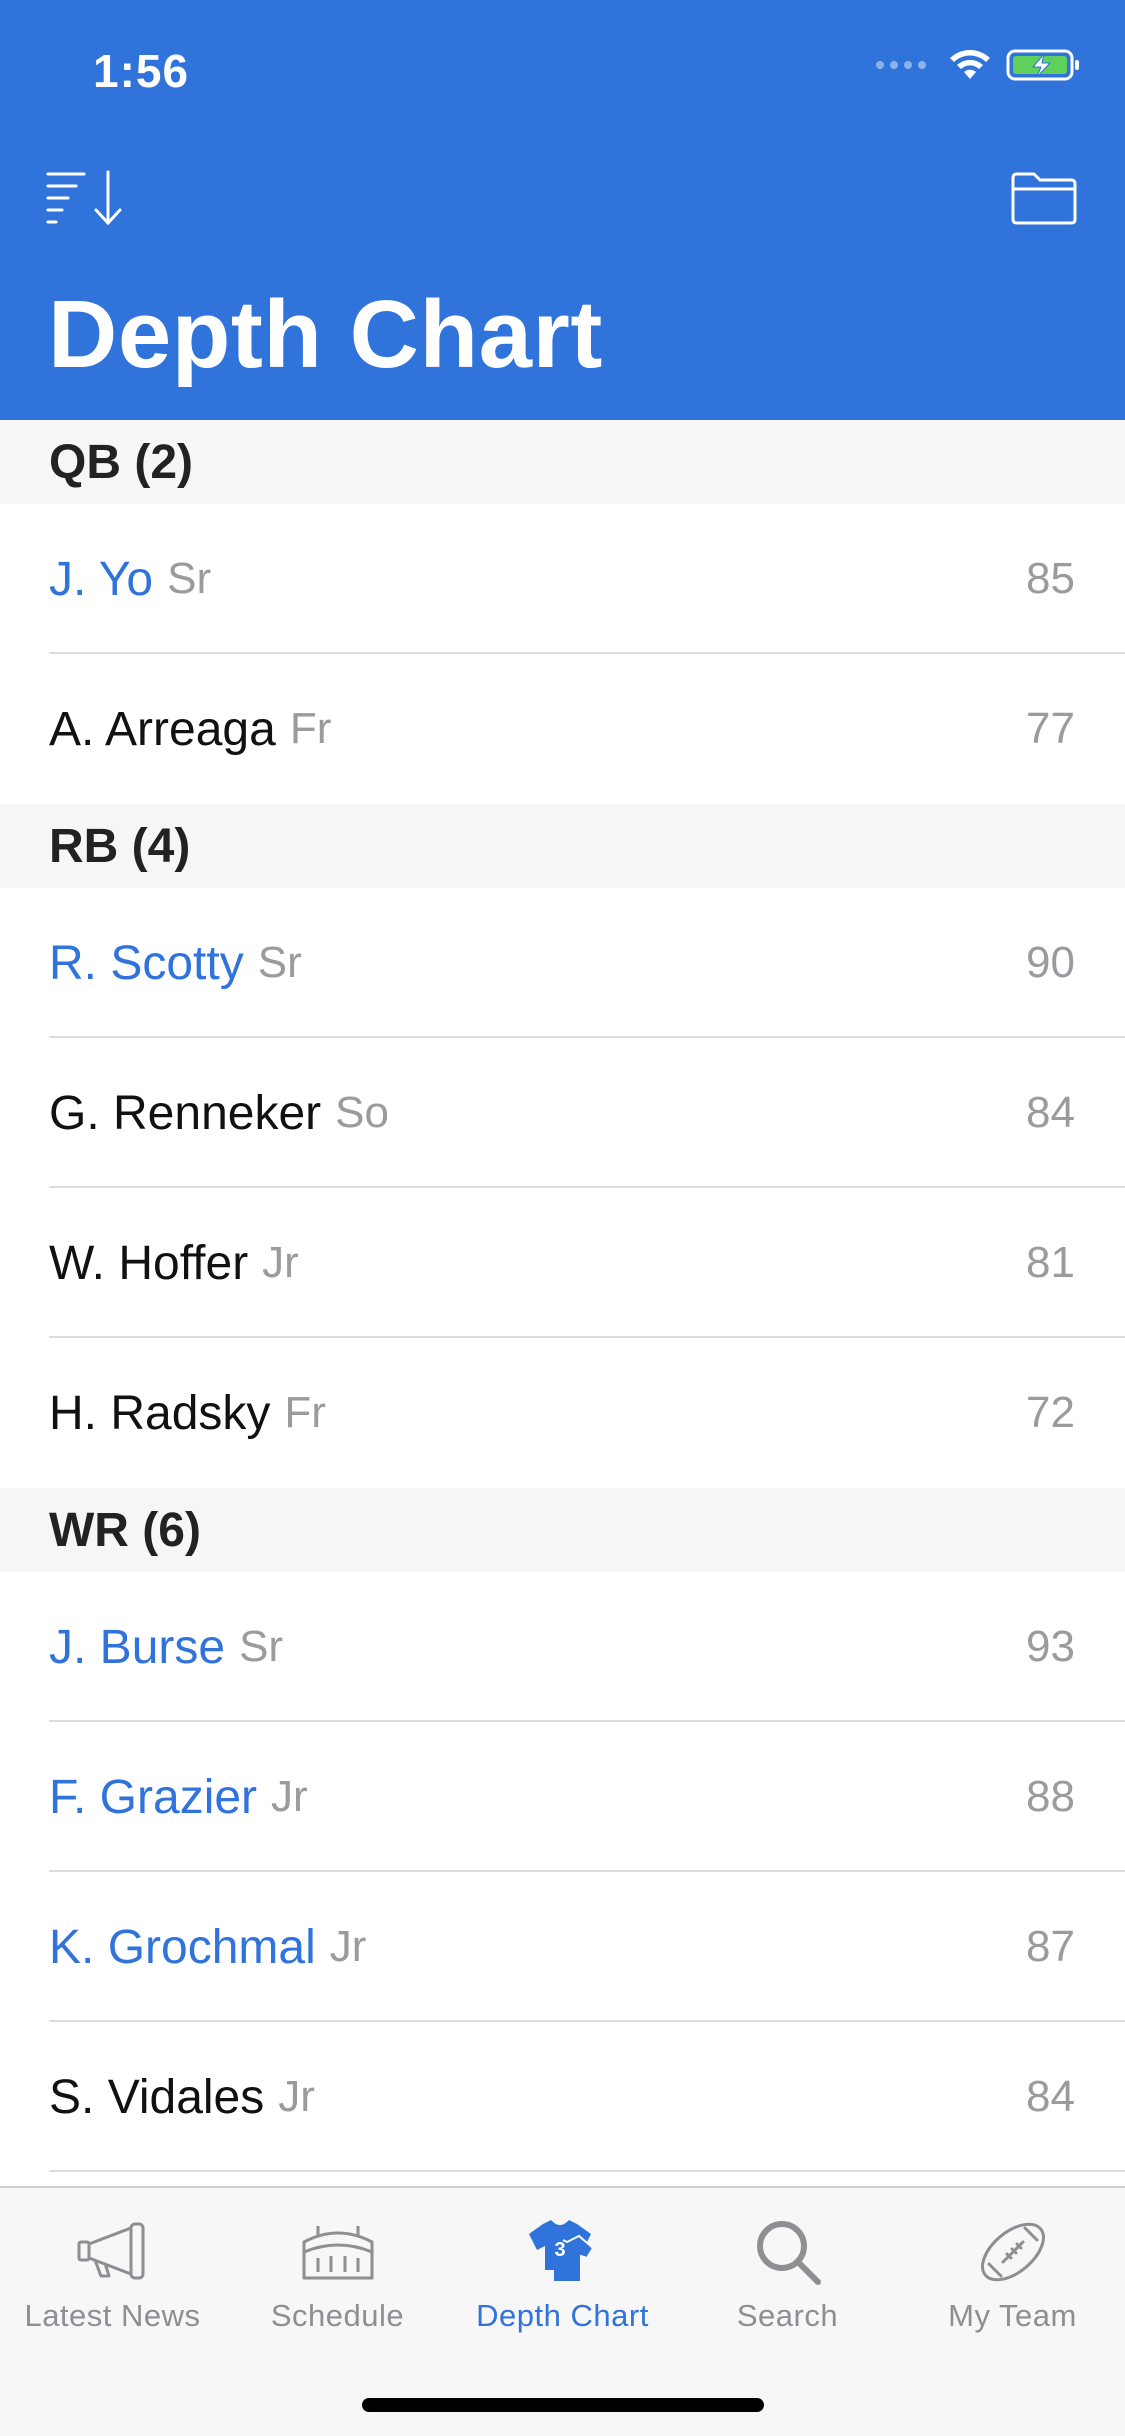 This screenshot has width=1125, height=2436. Describe the element at coordinates (84, 198) in the screenshot. I see `sort-descending-icon` at that location.